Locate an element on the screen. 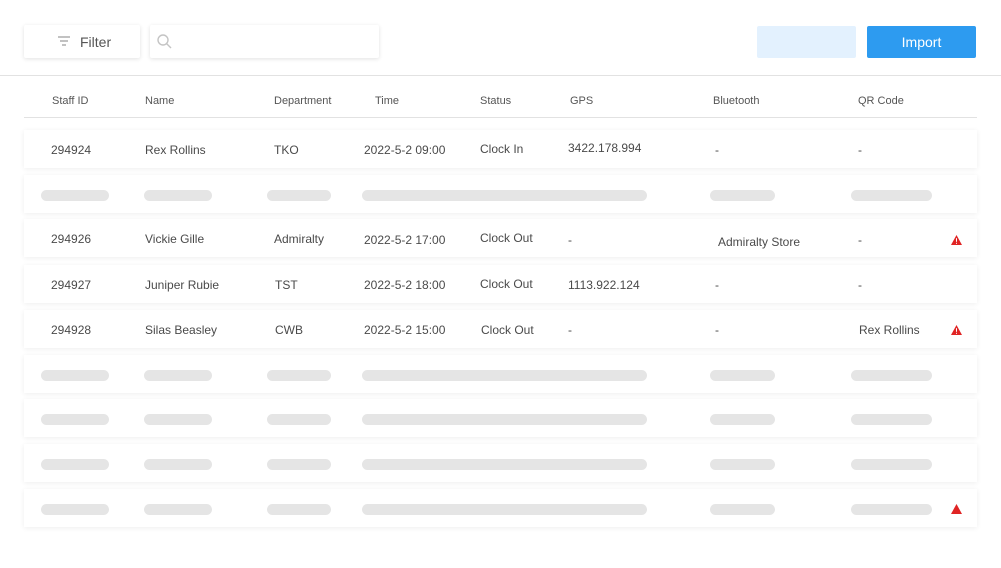 This screenshot has width=1001, height=568. cell-name: Vickie Gille is located at coordinates (175, 239).